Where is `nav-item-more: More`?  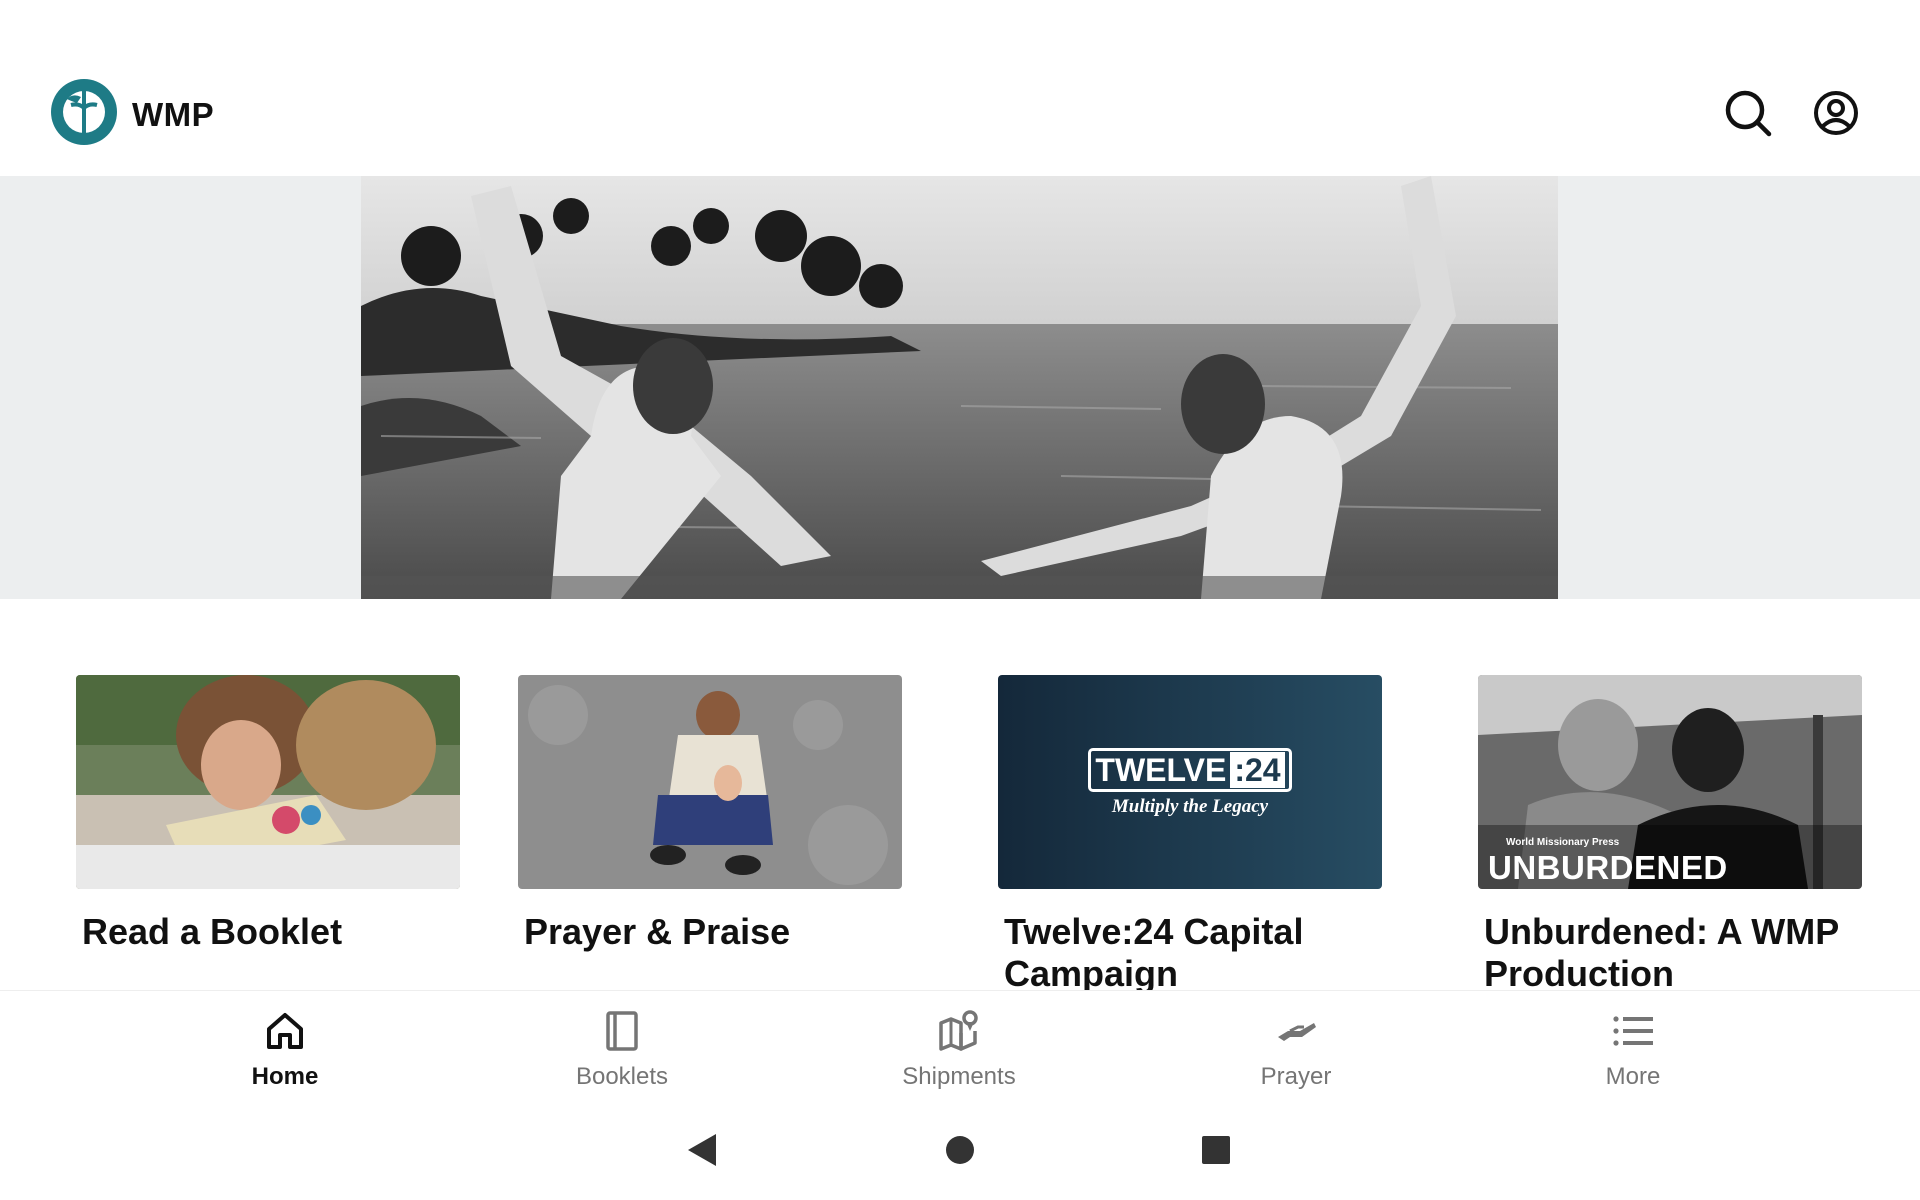
nav-item-more: More is located at coordinates (1633, 1051).